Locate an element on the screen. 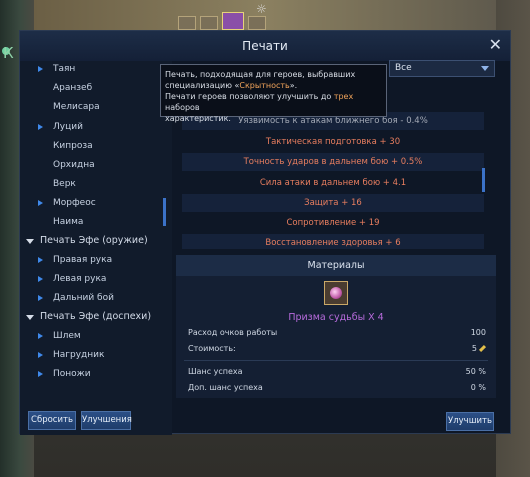  extra-success-label: Доп. шанс успеха is located at coordinates (225, 387).